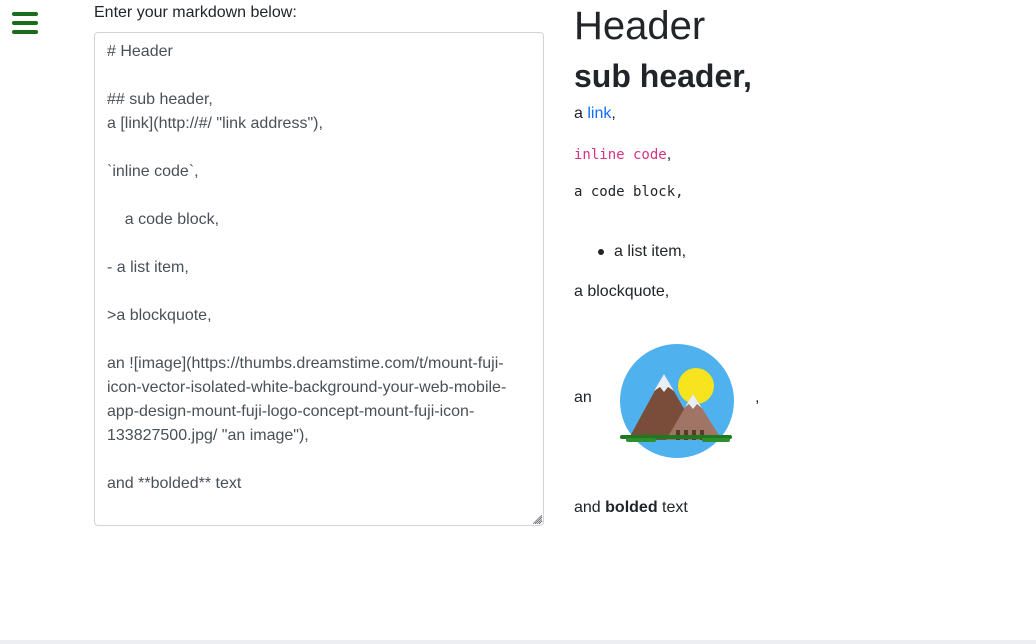  I want to click on preview-link-paragraph: a link,, so click(595, 114).